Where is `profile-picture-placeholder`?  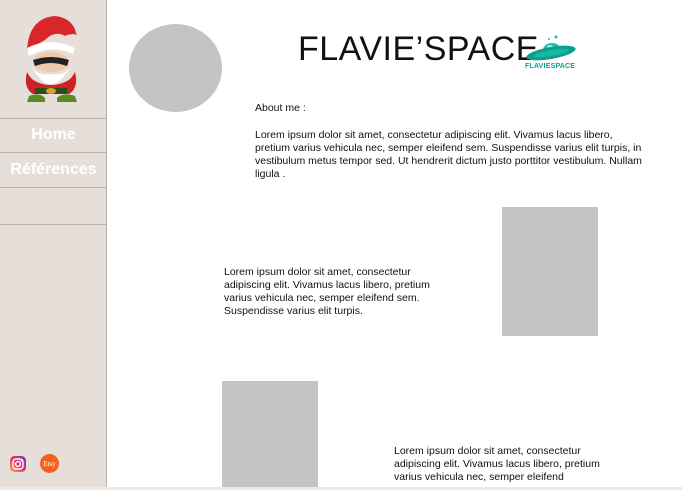
profile-picture-placeholder is located at coordinates (175, 68).